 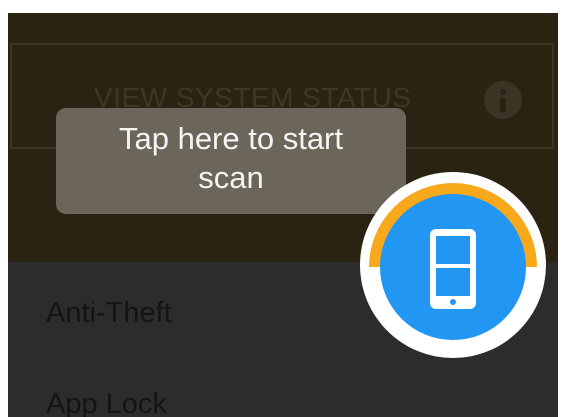 I want to click on menu-item-anti-theft: Anti-Theft, so click(x=109, y=313).